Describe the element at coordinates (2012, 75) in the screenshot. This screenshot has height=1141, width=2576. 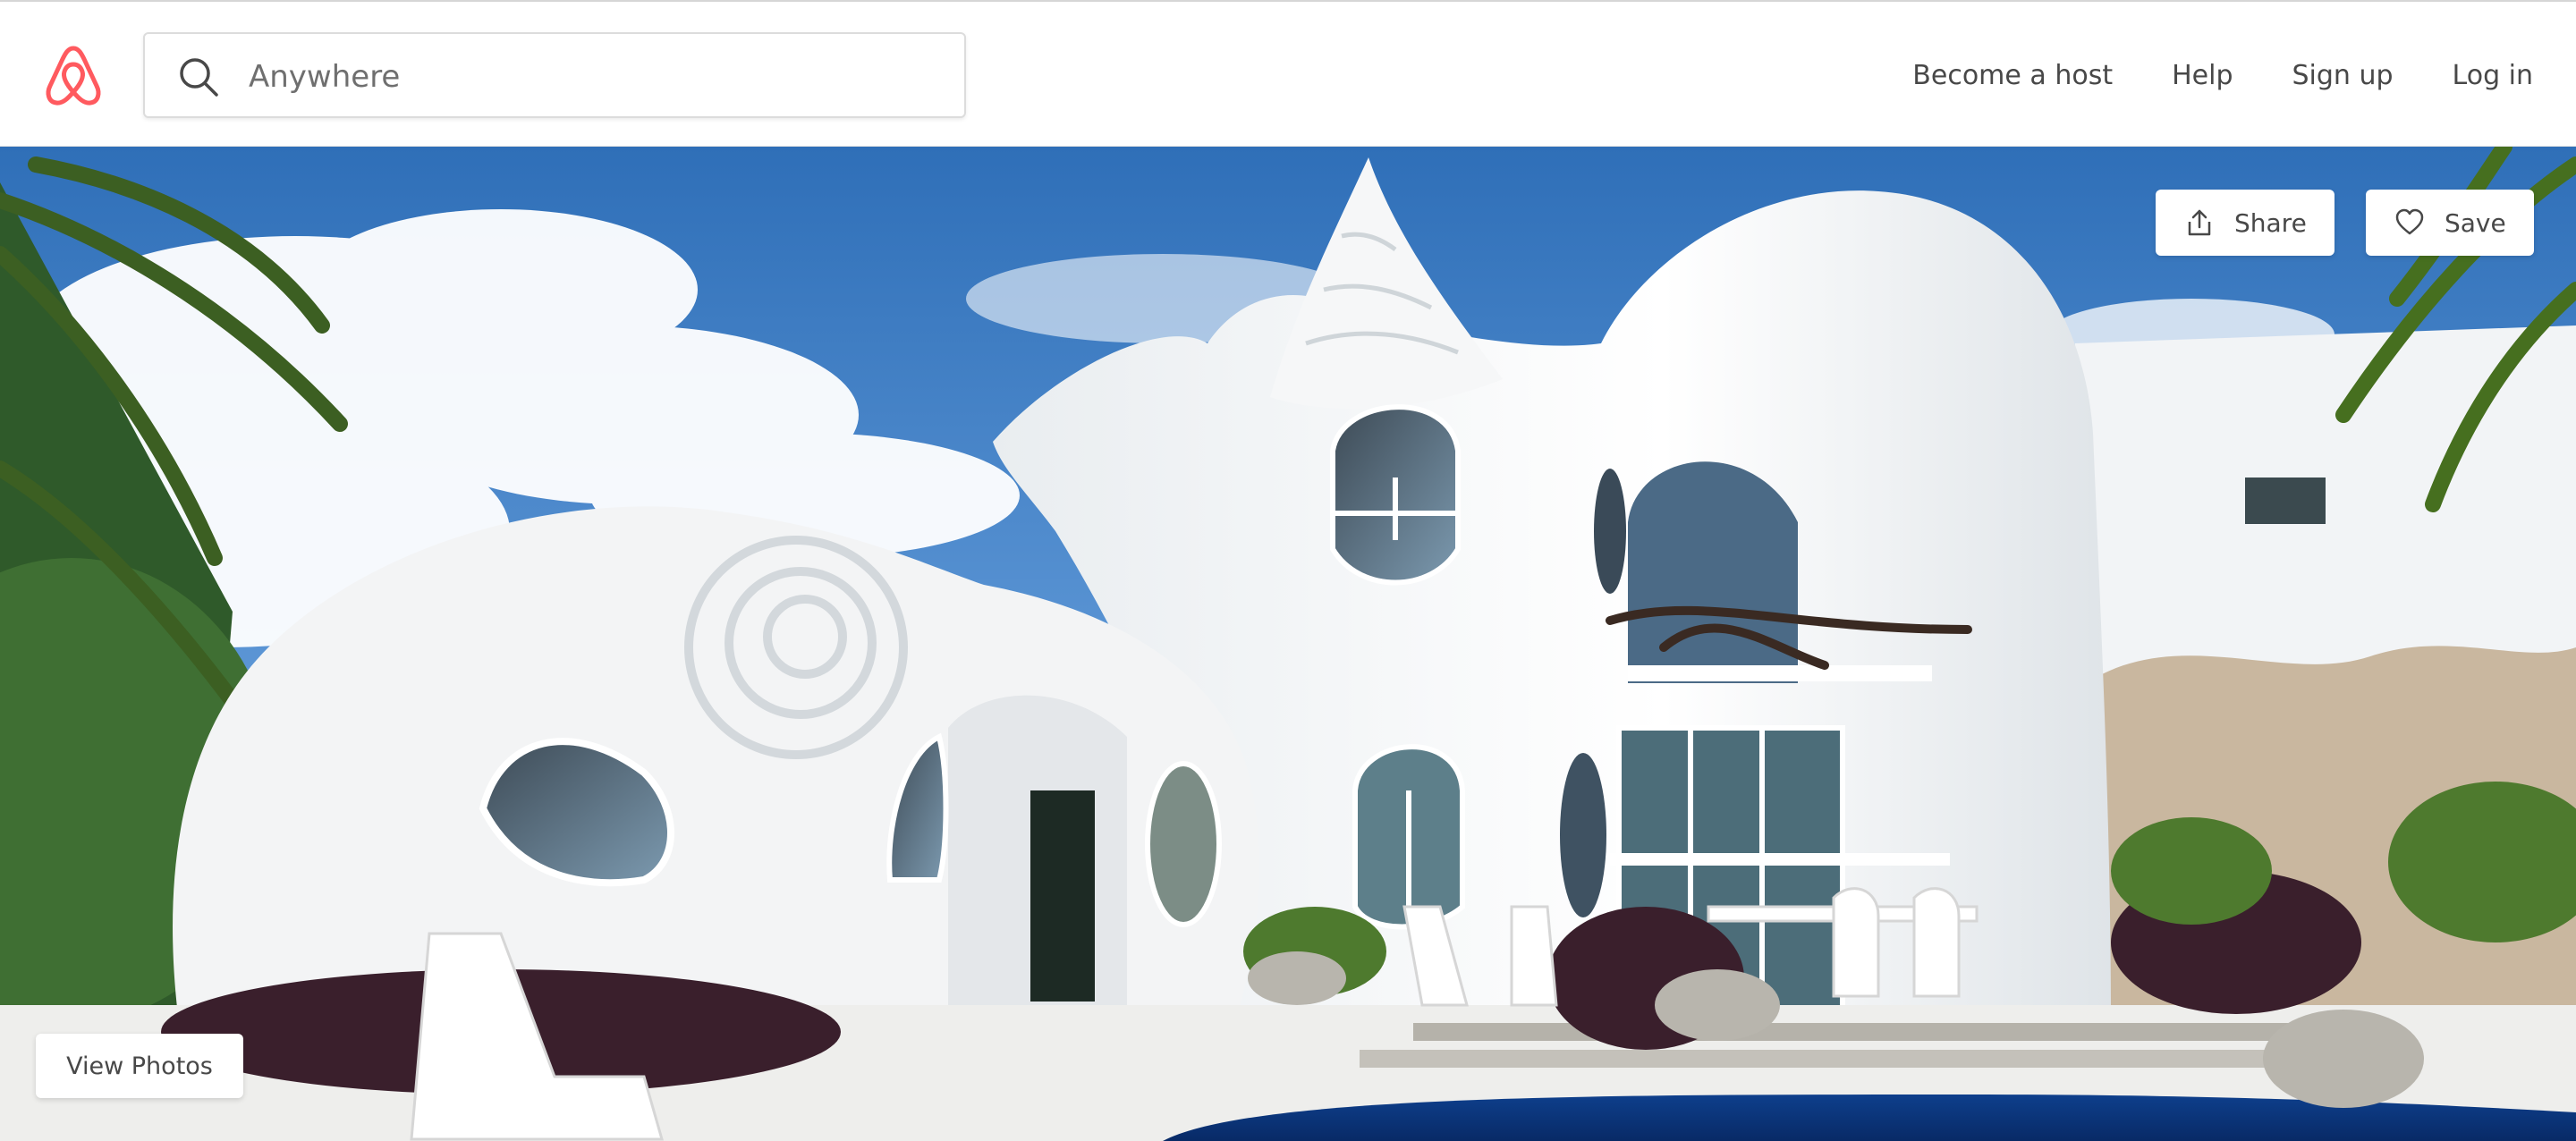
I see `nav-become-a-host-link: Become a host` at that location.